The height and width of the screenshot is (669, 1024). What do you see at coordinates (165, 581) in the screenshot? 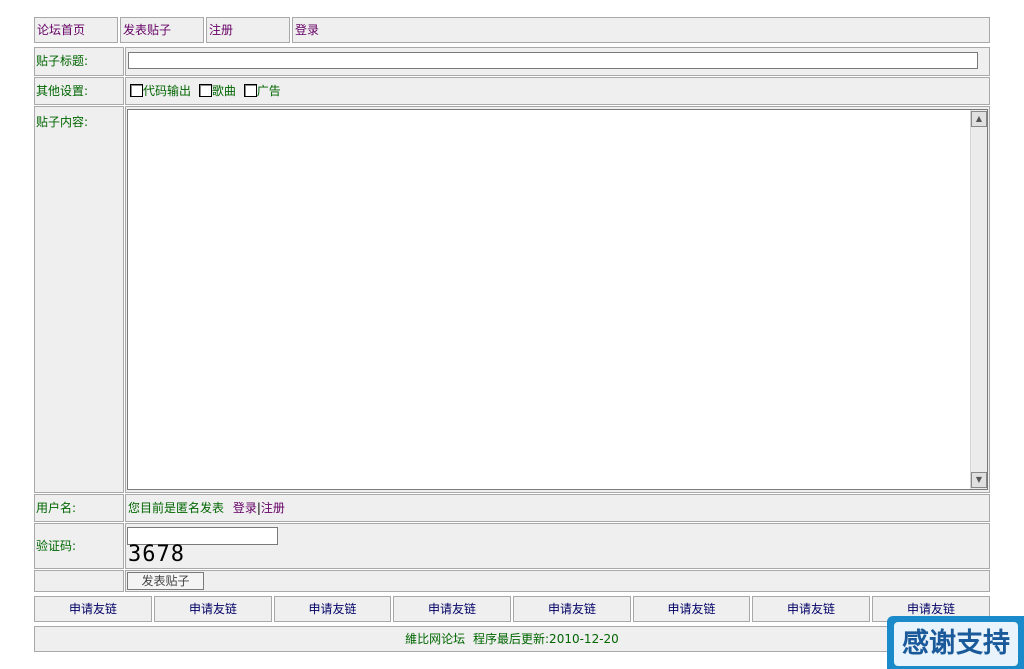
I see `submit-button: 发表贴子` at bounding box center [165, 581].